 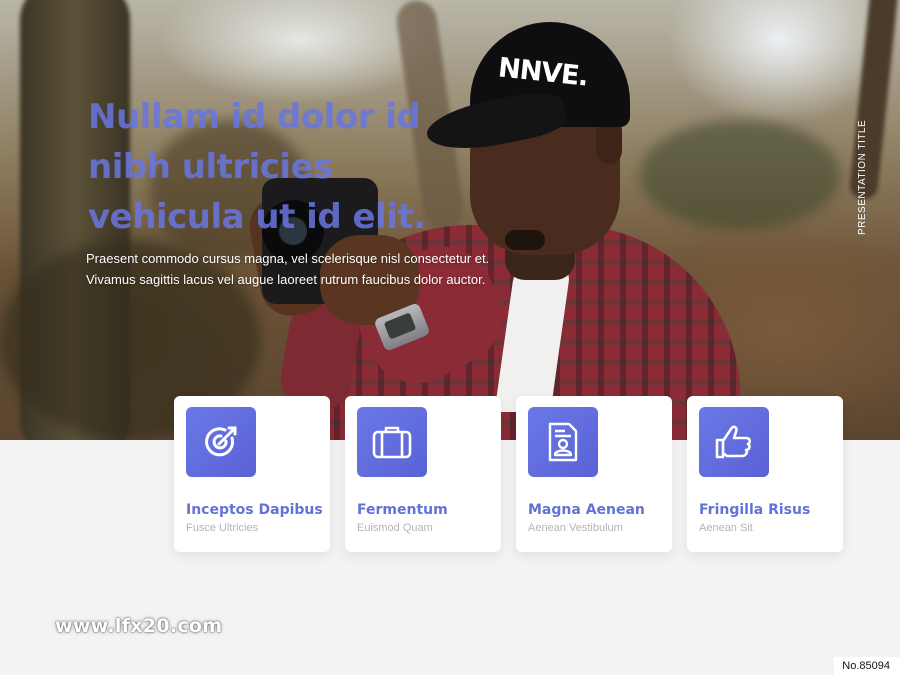 I want to click on feature-title: Inceptos Dapibus, so click(x=254, y=510).